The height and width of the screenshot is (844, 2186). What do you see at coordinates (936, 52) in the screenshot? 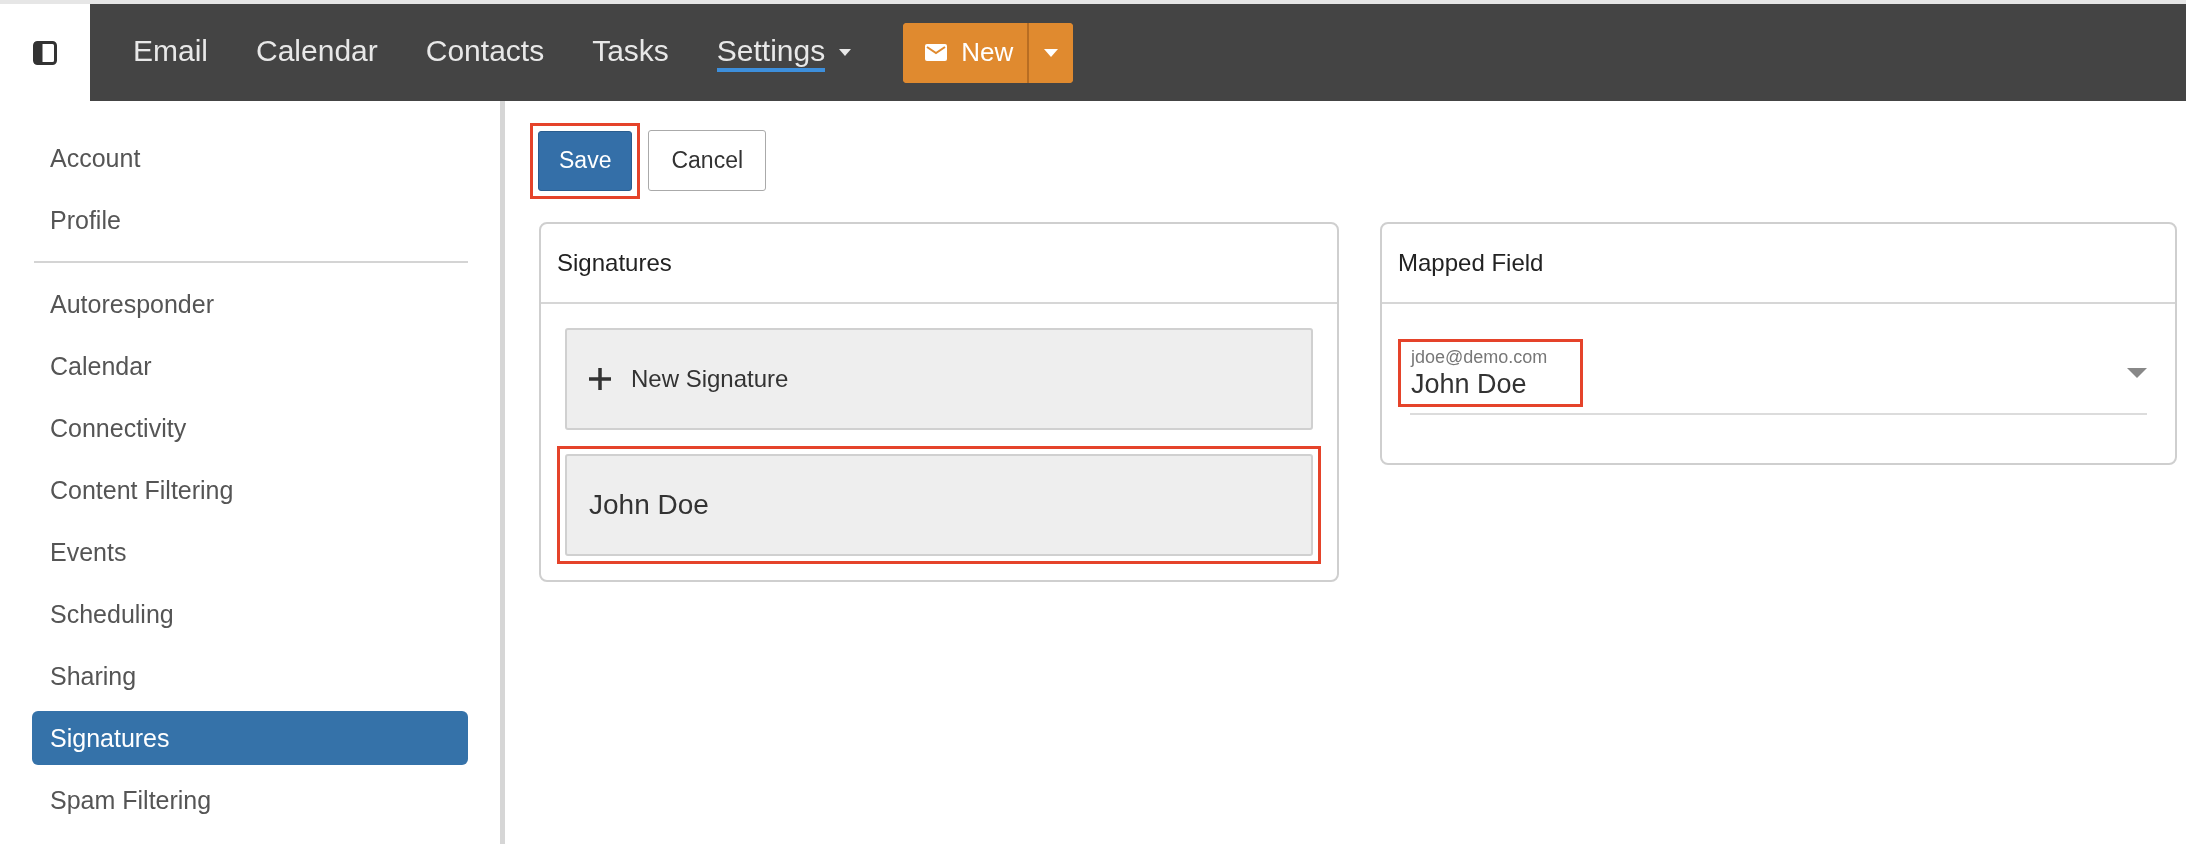
I see `envelope-icon` at bounding box center [936, 52].